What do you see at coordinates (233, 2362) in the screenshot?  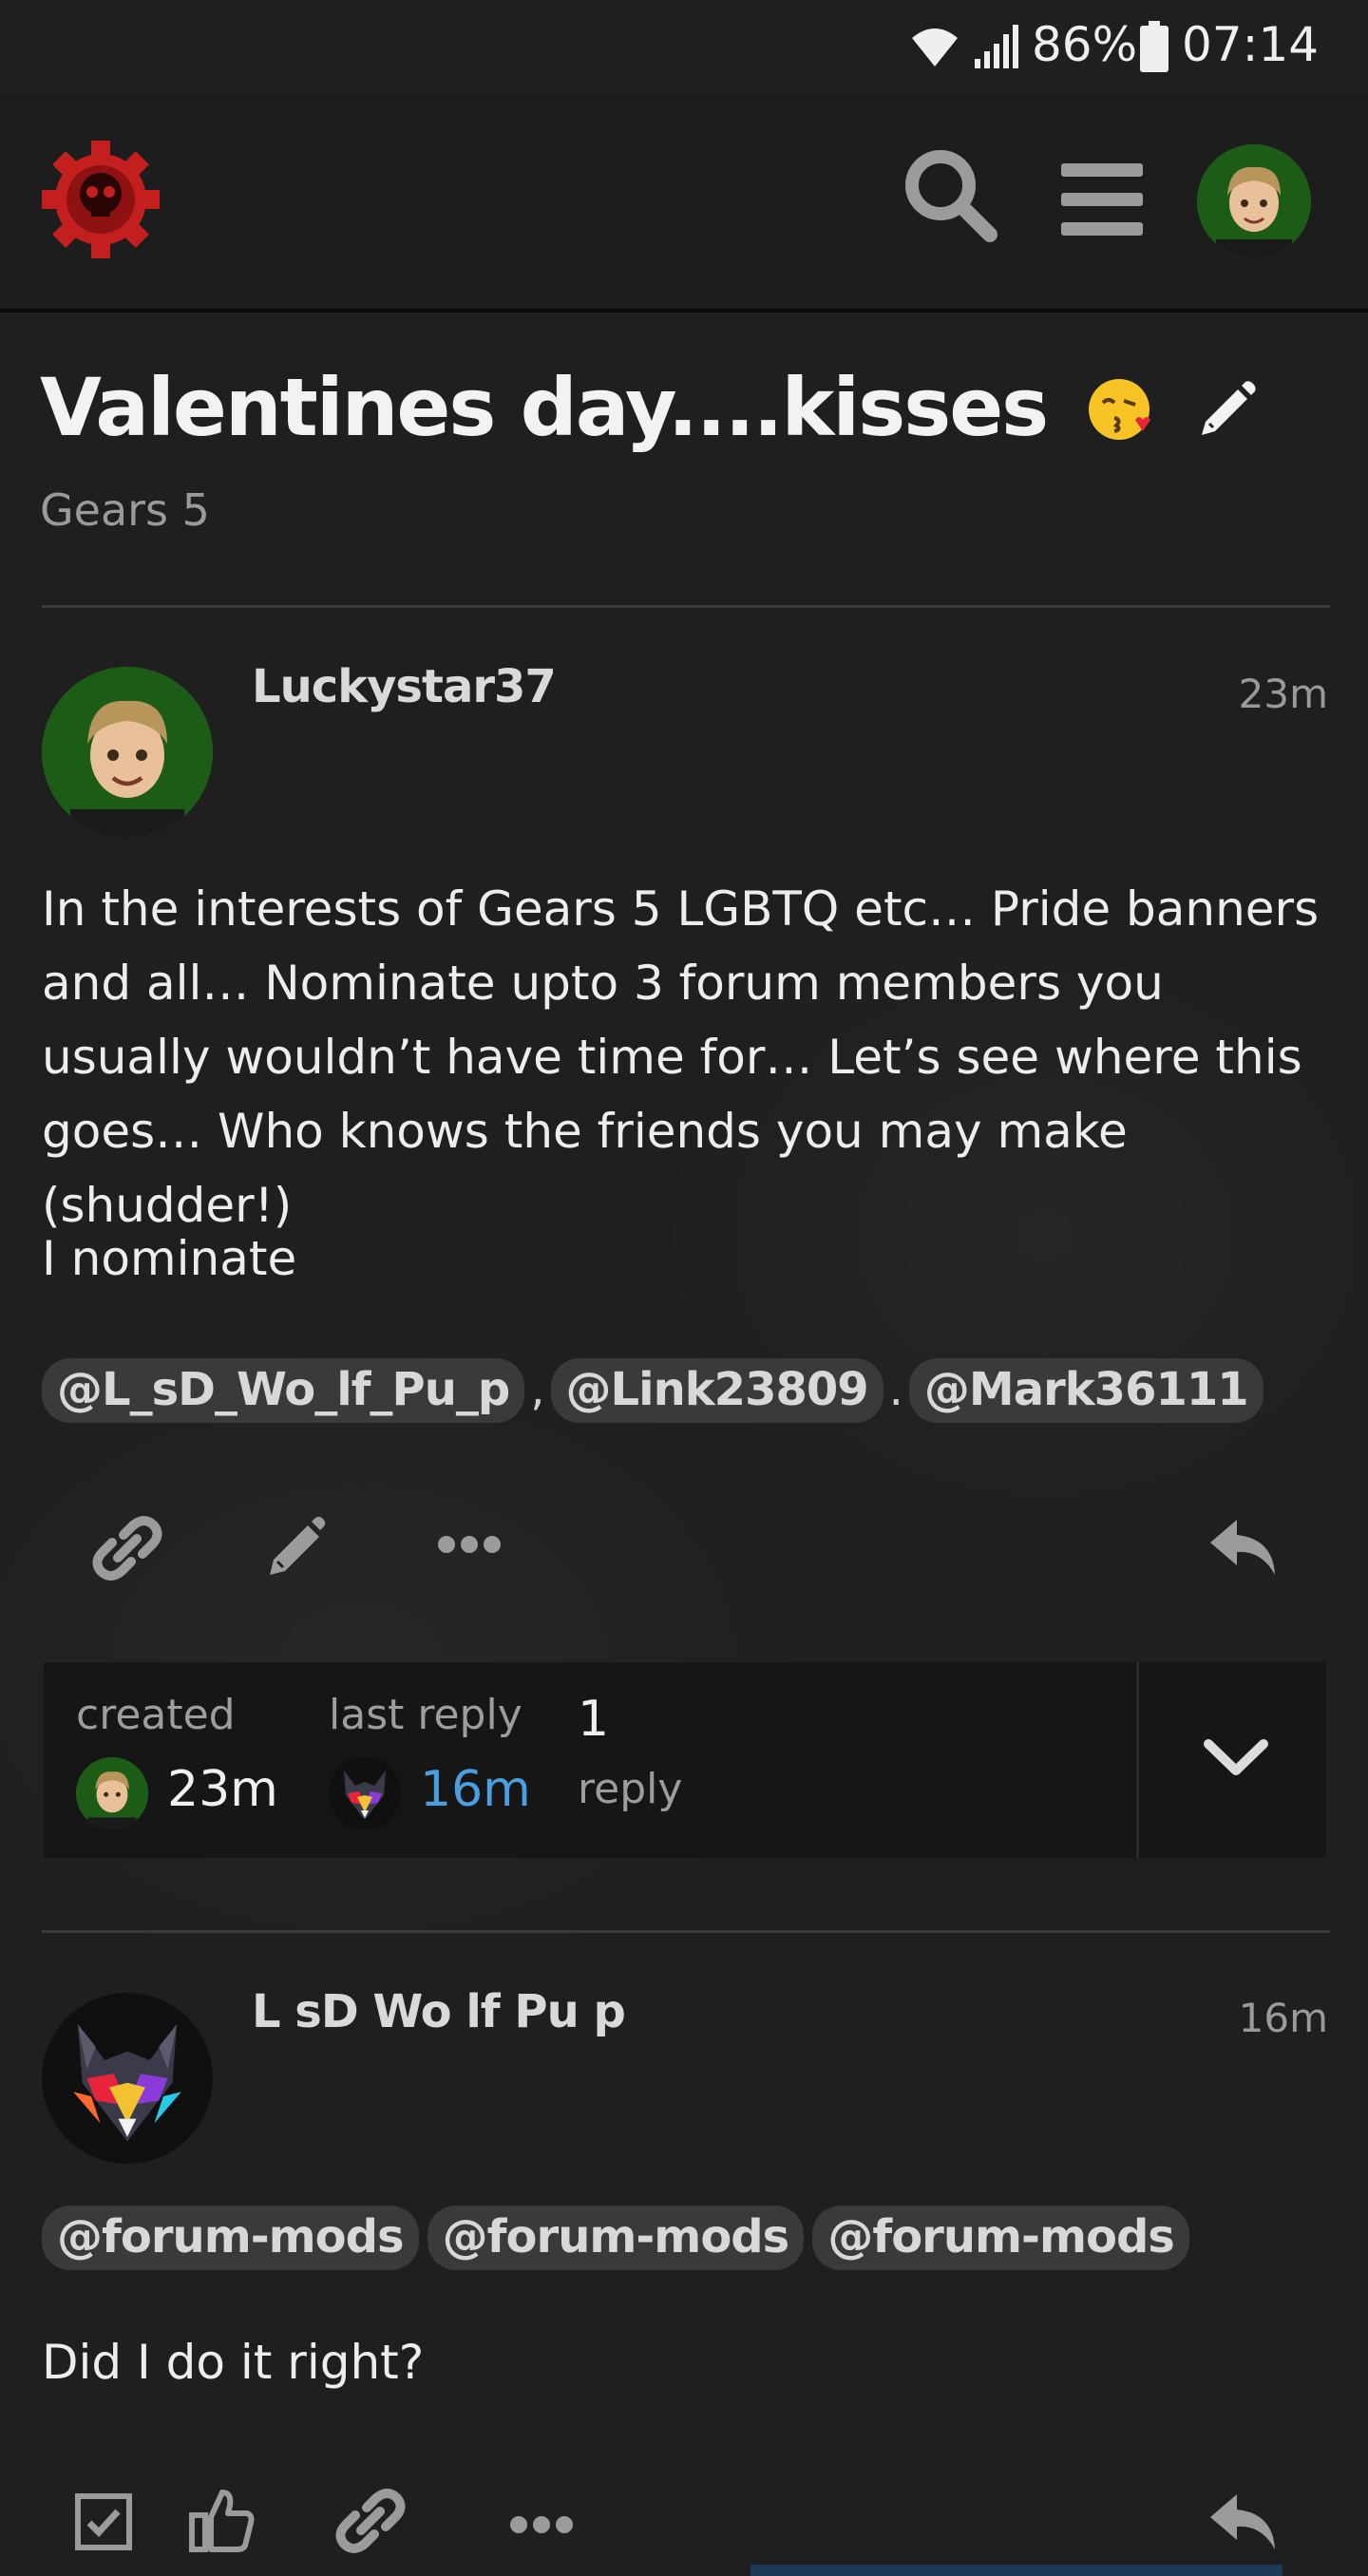 I see `post-body-paragraph: Did I do it right?` at bounding box center [233, 2362].